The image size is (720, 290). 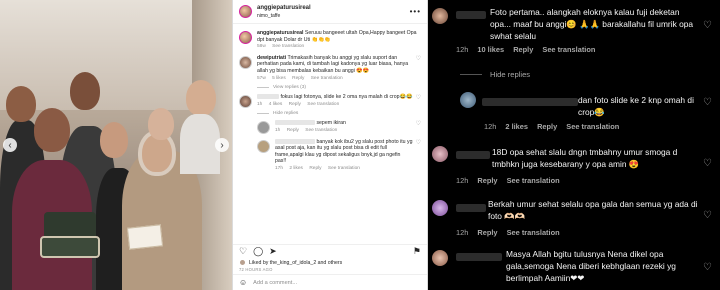 What do you see at coordinates (279, 168) in the screenshot?
I see `comment-time: 17h` at bounding box center [279, 168].